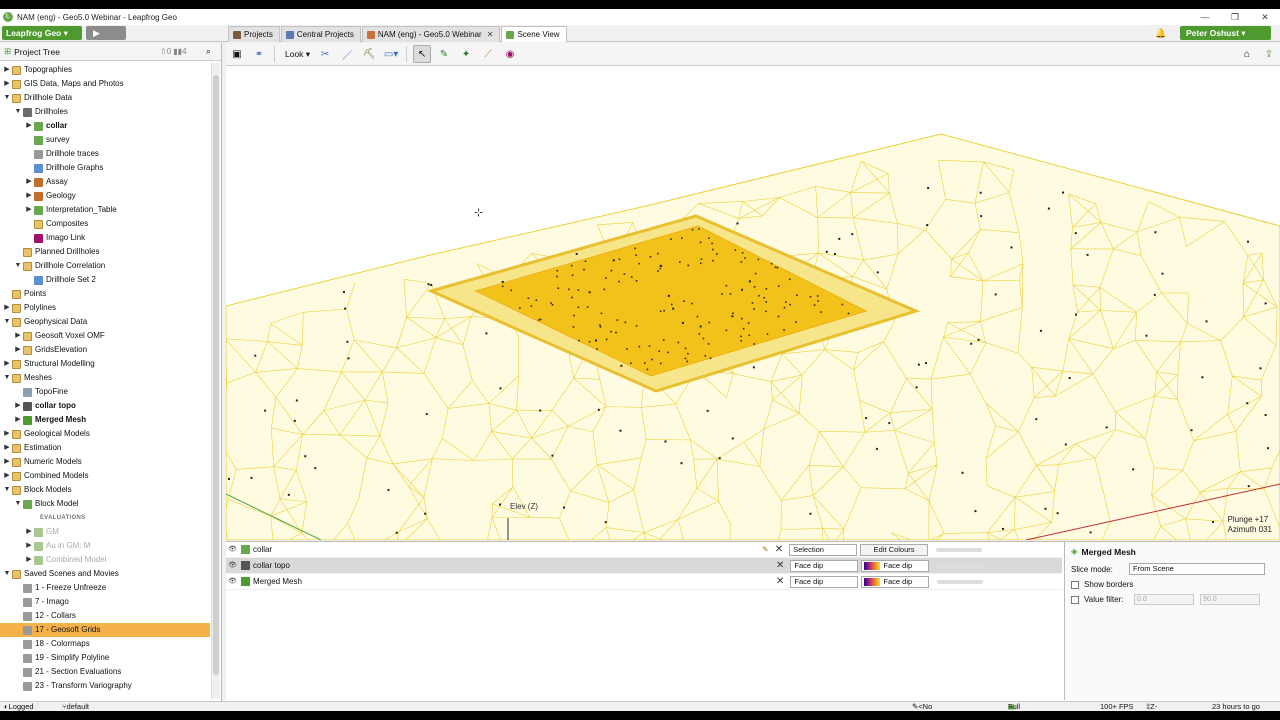  What do you see at coordinates (105, 154) in the screenshot?
I see `tree-item: Drillhole traces` at bounding box center [105, 154].